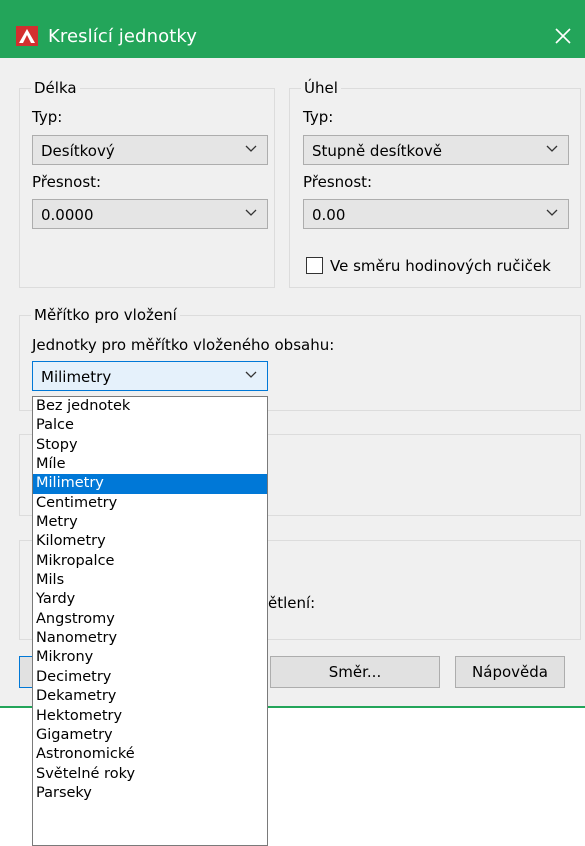  What do you see at coordinates (150, 561) in the screenshot?
I see `dropdown-option: Mikropalce` at bounding box center [150, 561].